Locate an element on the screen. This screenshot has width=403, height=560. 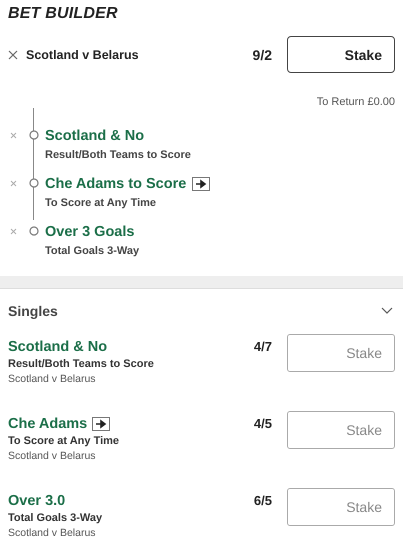
section-title: BET BUILDER is located at coordinates (63, 14).